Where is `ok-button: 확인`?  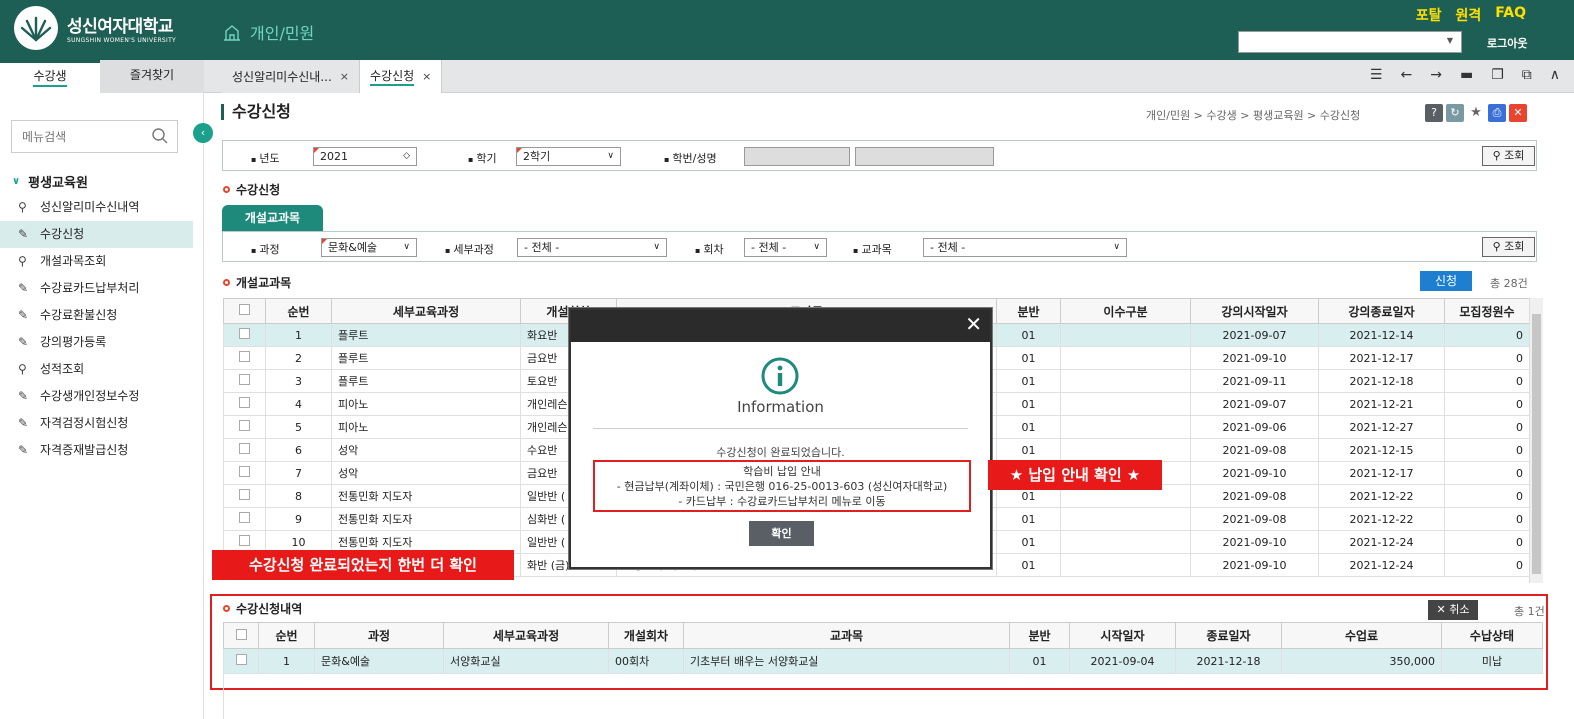 ok-button: 확인 is located at coordinates (781, 533).